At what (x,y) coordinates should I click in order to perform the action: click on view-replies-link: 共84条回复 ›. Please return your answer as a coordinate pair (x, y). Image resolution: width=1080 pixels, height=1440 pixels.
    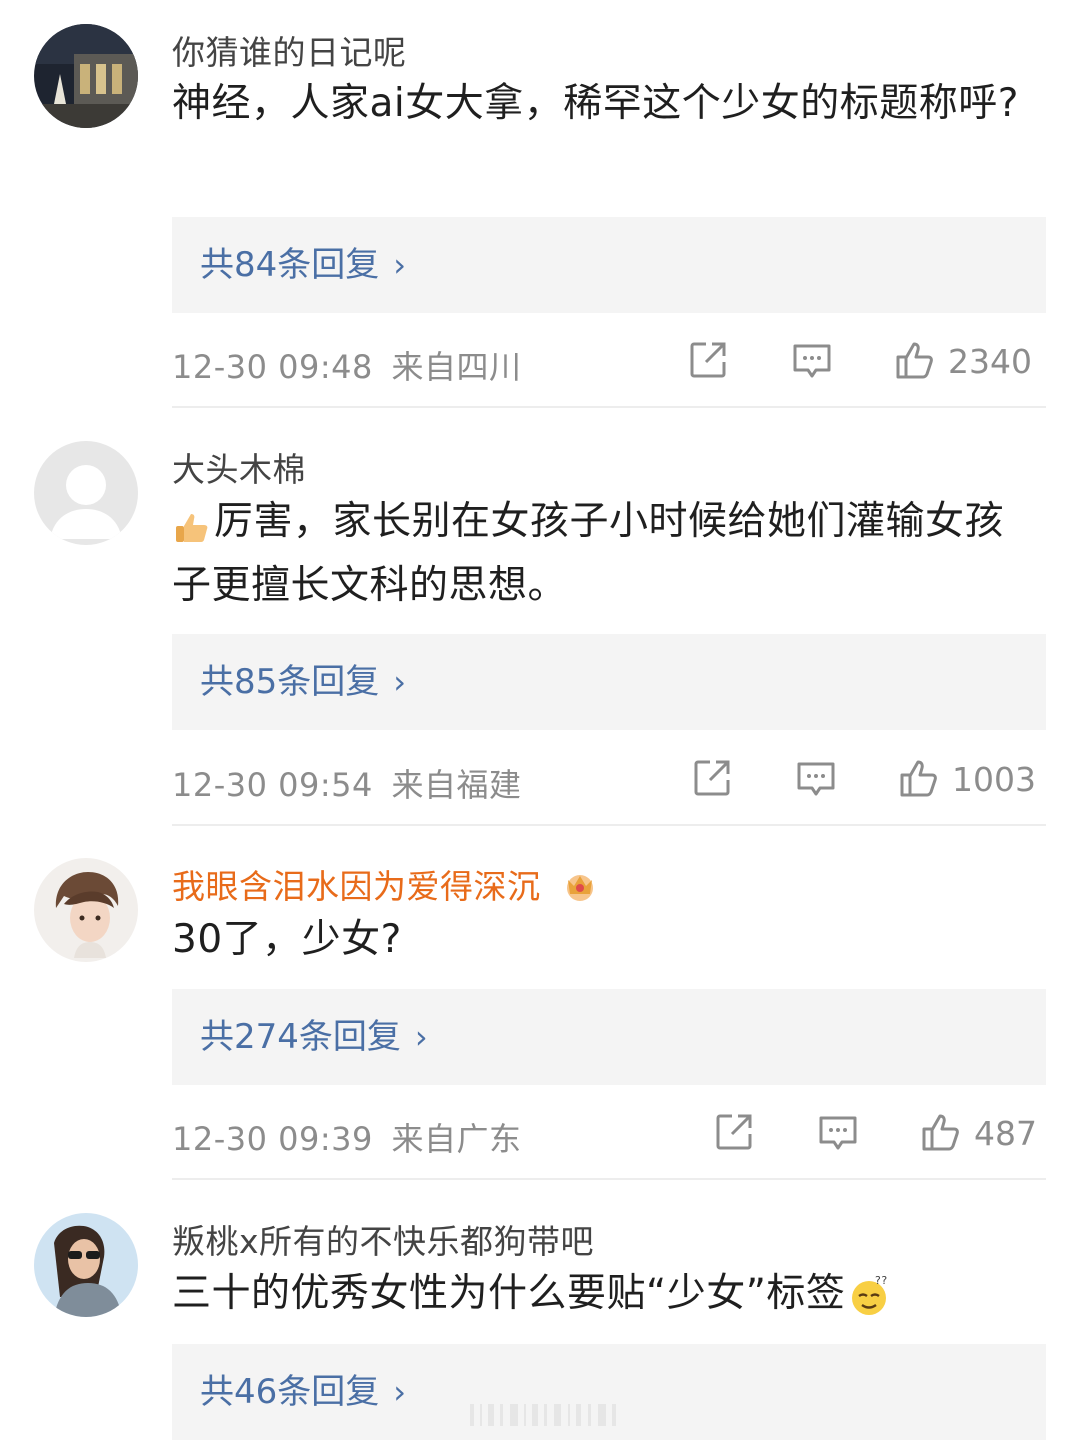
    Looking at the image, I should click on (303, 265).